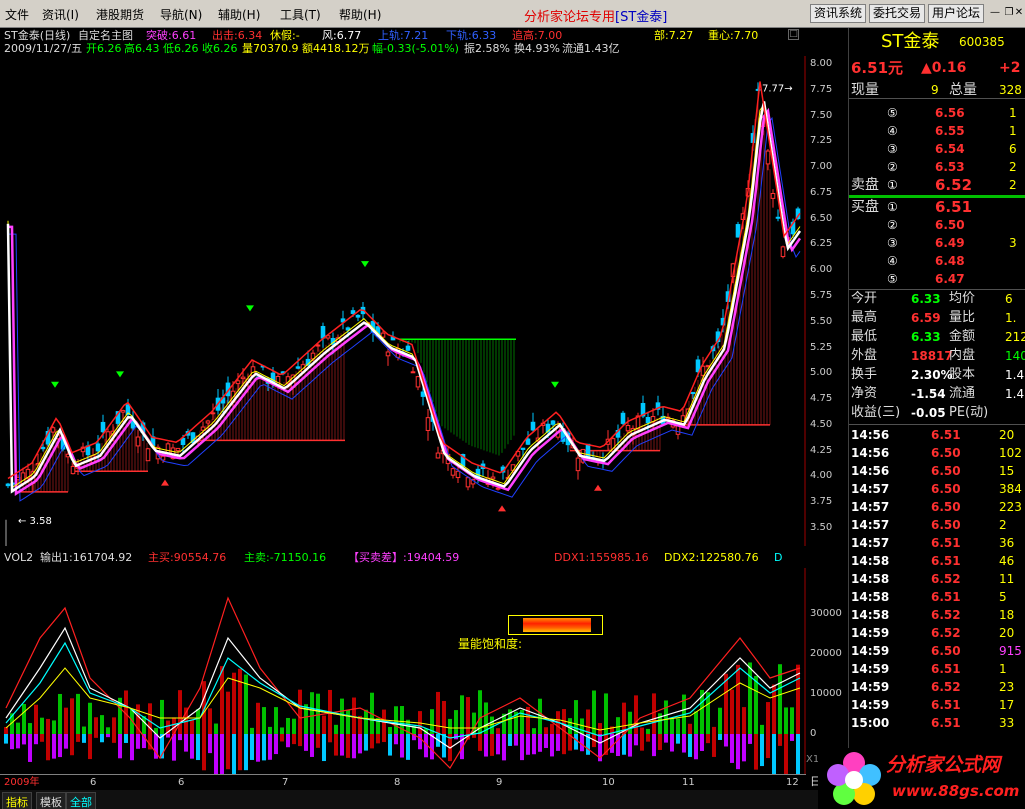 Image resolution: width=1025 pixels, height=809 pixels. What do you see at coordinates (17, 14) in the screenshot?
I see `menu-file: 文件` at bounding box center [17, 14].